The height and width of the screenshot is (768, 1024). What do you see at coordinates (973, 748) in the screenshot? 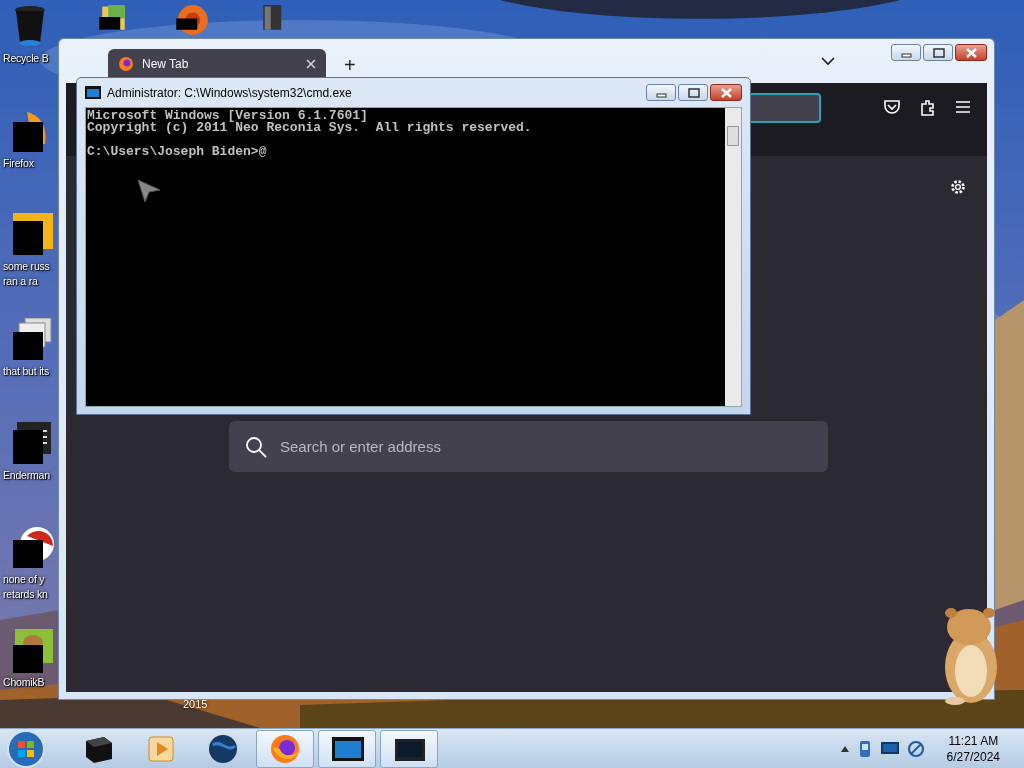
I see `clock: 11:21 AM 6/27/2024` at bounding box center [973, 748].